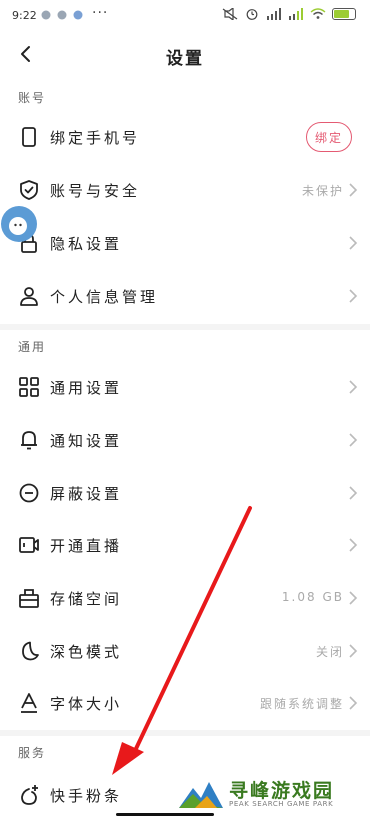  What do you see at coordinates (95, 138) in the screenshot?
I see `row-label: 绑定手机号` at bounding box center [95, 138].